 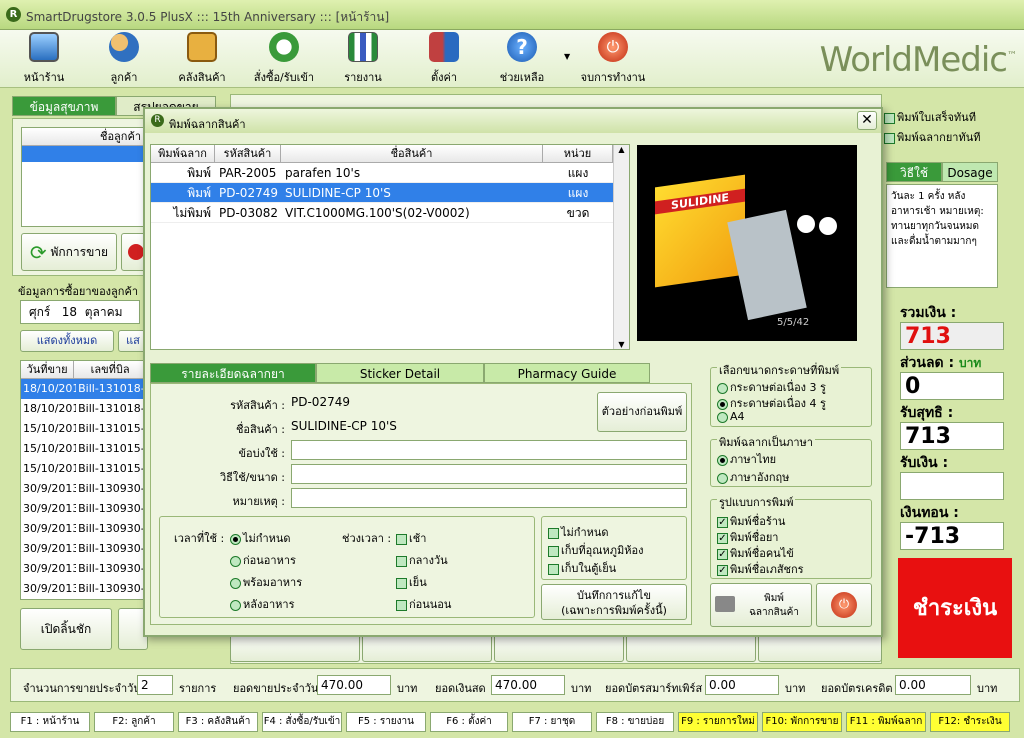 I want to click on scroll-up-icon: ▲, so click(x=621, y=149).